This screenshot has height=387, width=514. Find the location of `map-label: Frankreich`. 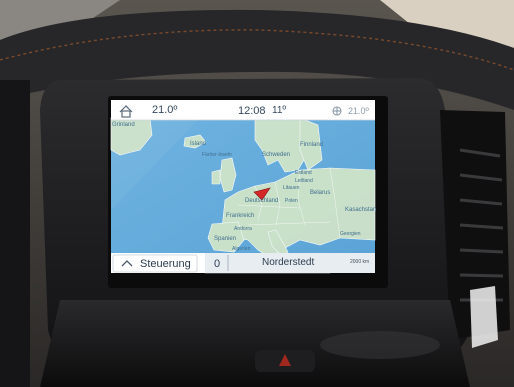

map-label: Frankreich is located at coordinates (240, 216).